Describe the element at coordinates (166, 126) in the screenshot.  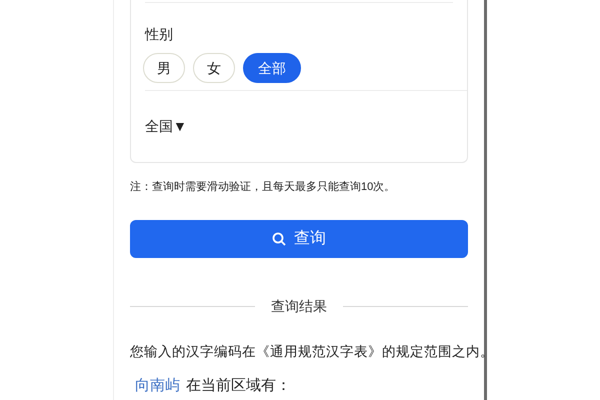
I see `region-dropdown: 全国▼` at that location.